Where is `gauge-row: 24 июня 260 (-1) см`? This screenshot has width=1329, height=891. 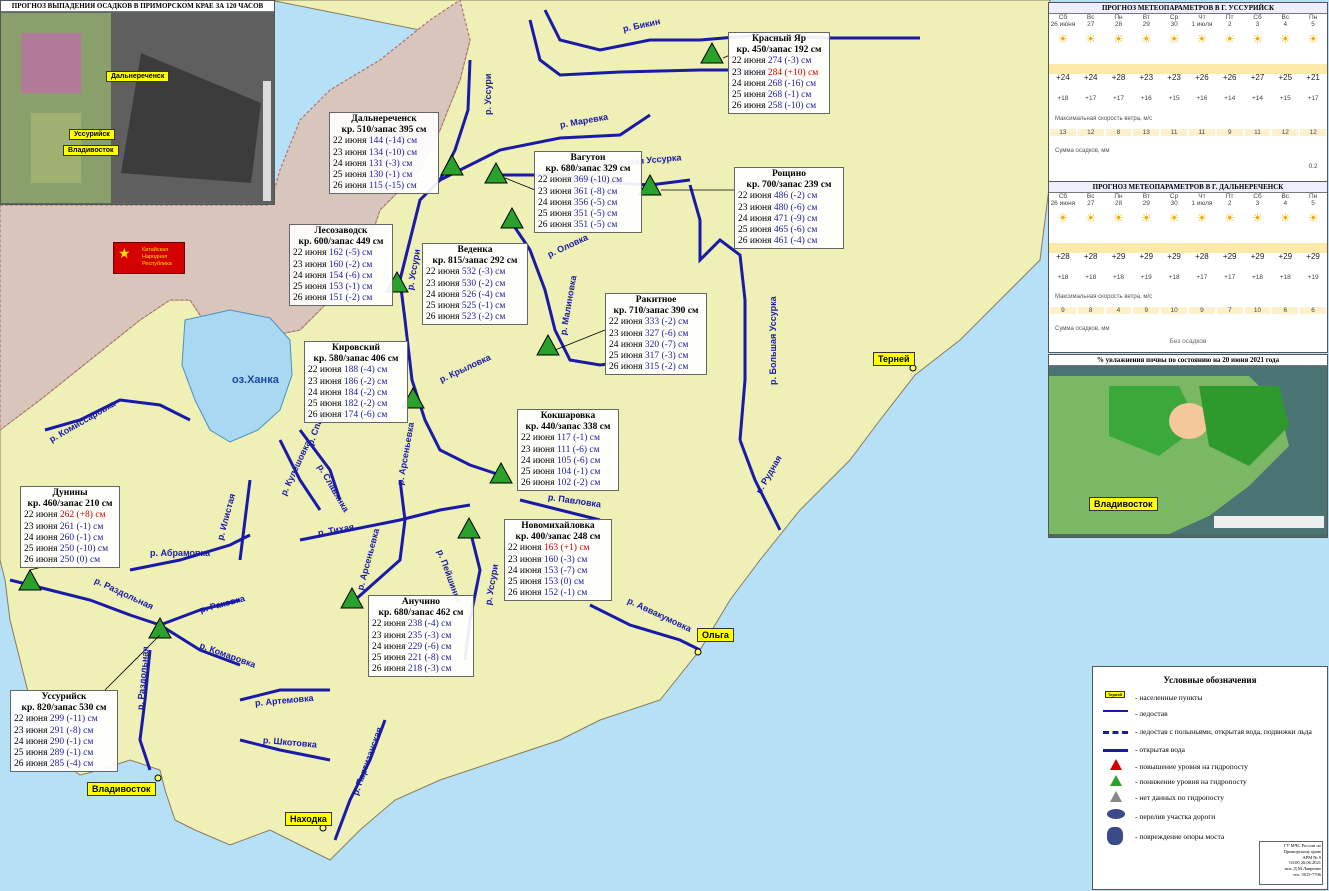 gauge-row: 24 июня 260 (-1) см is located at coordinates (70, 538).